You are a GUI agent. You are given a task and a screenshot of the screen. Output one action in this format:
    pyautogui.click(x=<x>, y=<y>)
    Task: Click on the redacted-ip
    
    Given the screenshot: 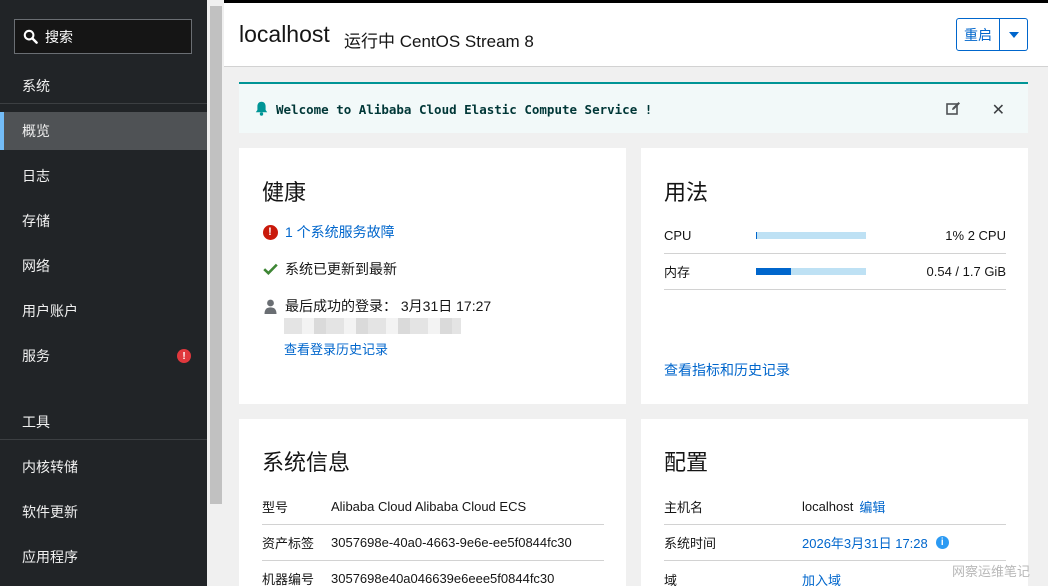 What is the action you would take?
    pyautogui.click(x=372, y=326)
    